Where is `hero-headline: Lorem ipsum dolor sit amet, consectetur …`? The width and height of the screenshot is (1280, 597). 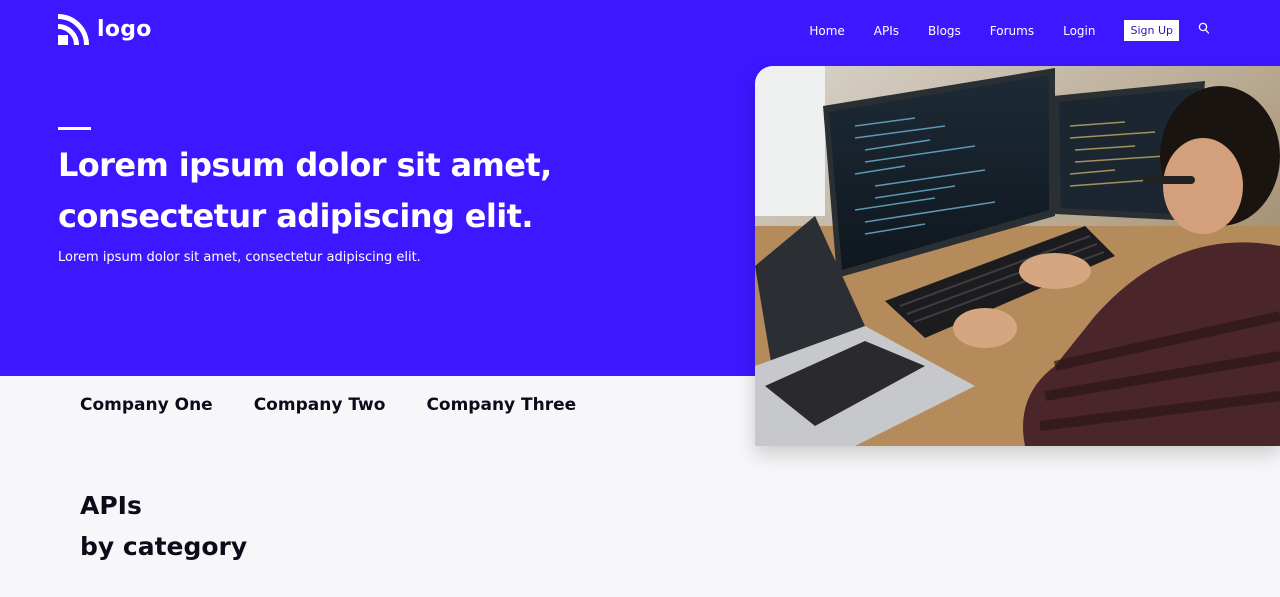 hero-headline: Lorem ipsum dolor sit amet, consectetur … is located at coordinates (338, 191).